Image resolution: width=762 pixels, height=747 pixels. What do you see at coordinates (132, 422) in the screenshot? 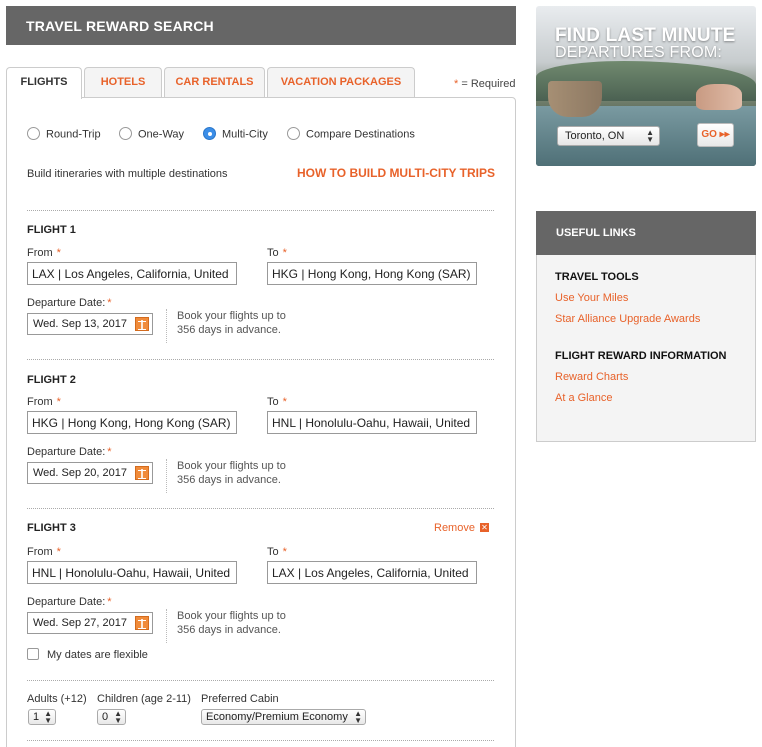
I see `flight-2-from-input: HKG | Hong Kong, Hong Kong (SAR)` at bounding box center [132, 422].